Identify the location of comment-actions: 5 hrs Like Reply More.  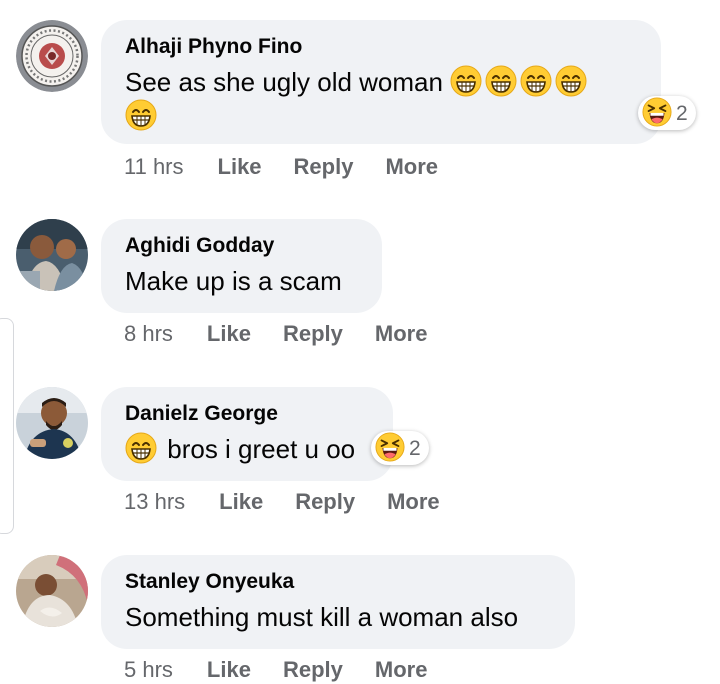
(291, 670).